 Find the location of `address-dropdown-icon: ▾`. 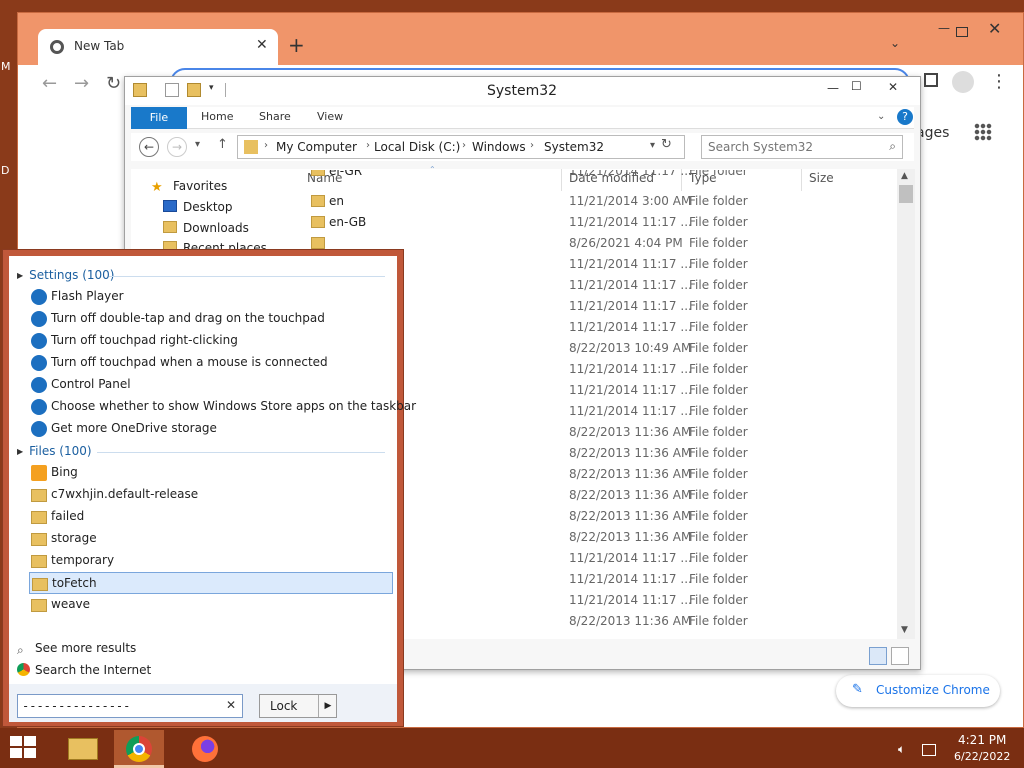

address-dropdown-icon: ▾ is located at coordinates (652, 145).